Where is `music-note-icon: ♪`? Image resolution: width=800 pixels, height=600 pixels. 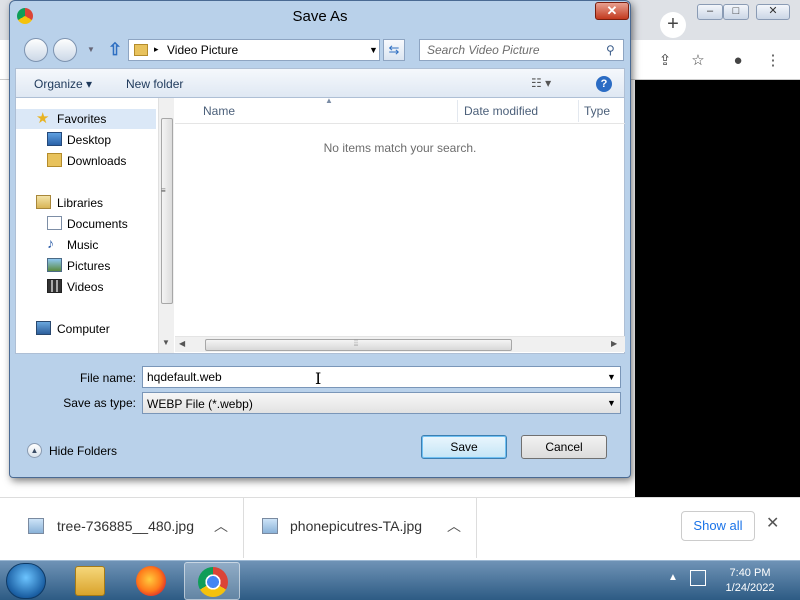
music-note-icon: ♪ is located at coordinates (50, 243).